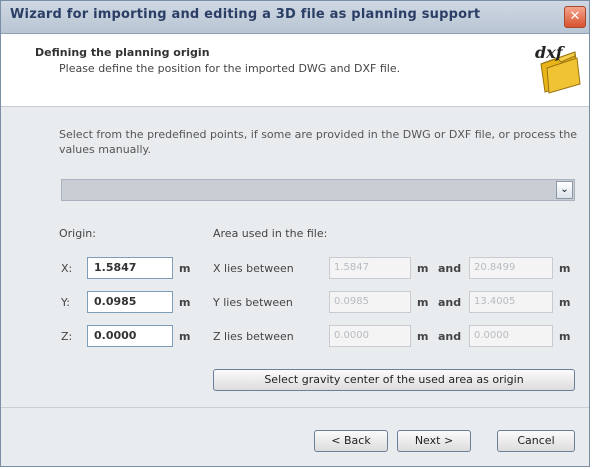 This screenshot has width=592, height=469. Describe the element at coordinates (253, 302) in the screenshot. I see `y-lies-between-label: Y lies between` at that location.